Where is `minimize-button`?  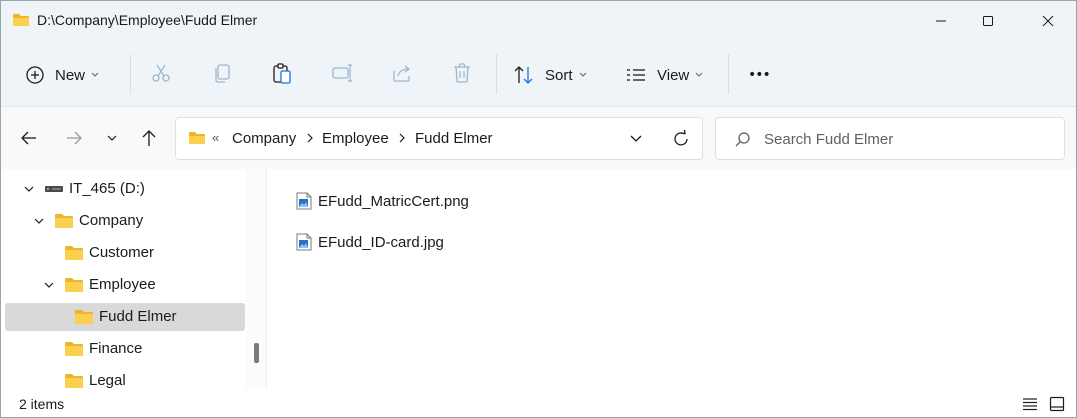
minimize-button is located at coordinates (941, 21).